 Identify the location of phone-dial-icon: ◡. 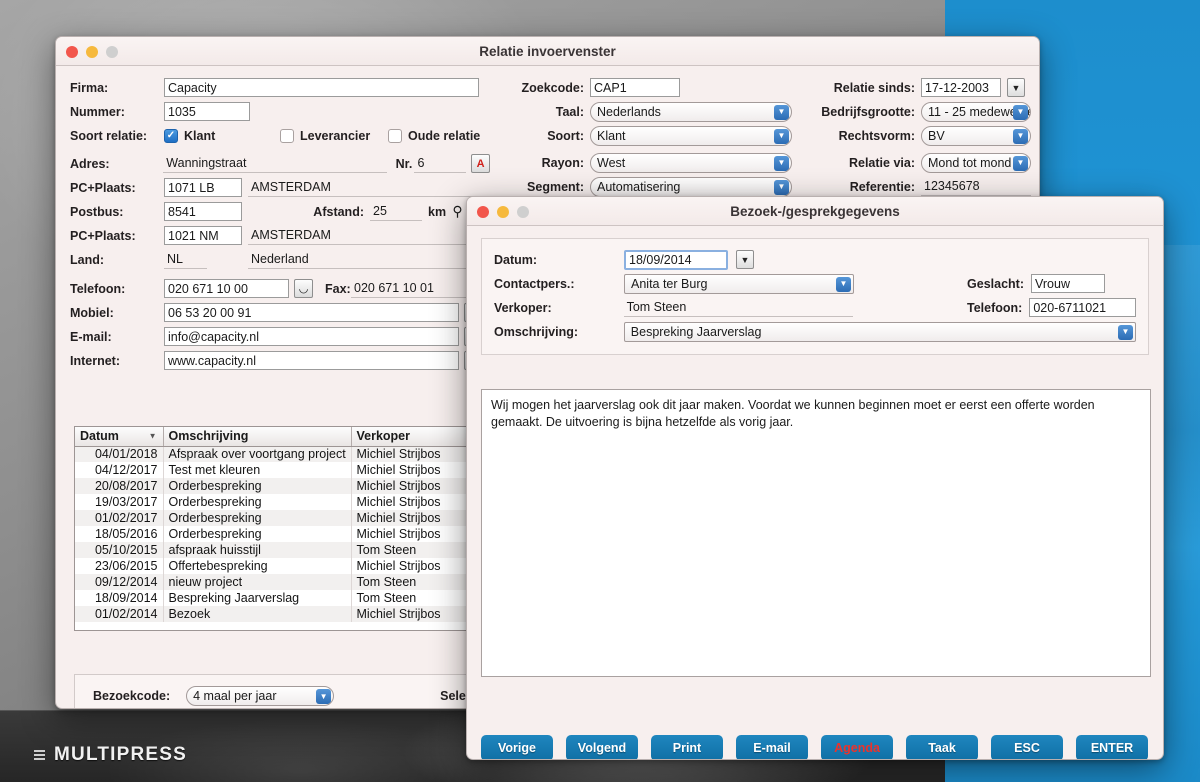
(303, 288).